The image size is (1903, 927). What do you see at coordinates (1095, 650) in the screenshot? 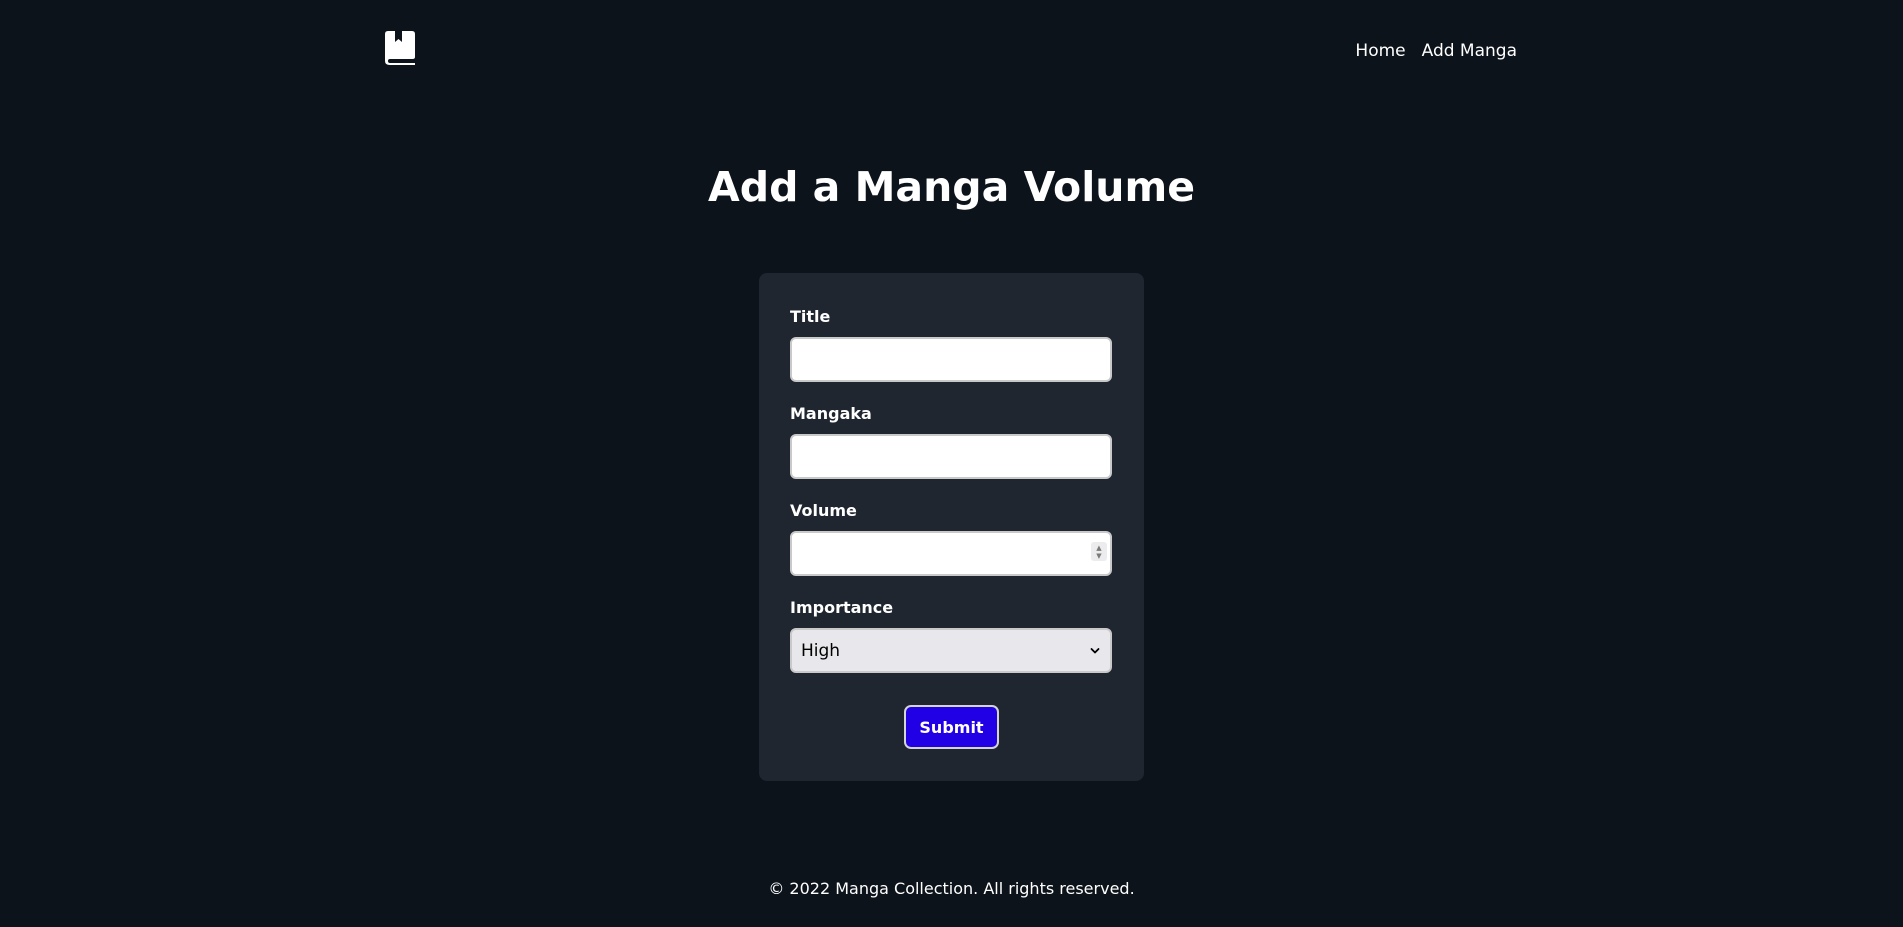
I see `chevron-down-icon` at bounding box center [1095, 650].